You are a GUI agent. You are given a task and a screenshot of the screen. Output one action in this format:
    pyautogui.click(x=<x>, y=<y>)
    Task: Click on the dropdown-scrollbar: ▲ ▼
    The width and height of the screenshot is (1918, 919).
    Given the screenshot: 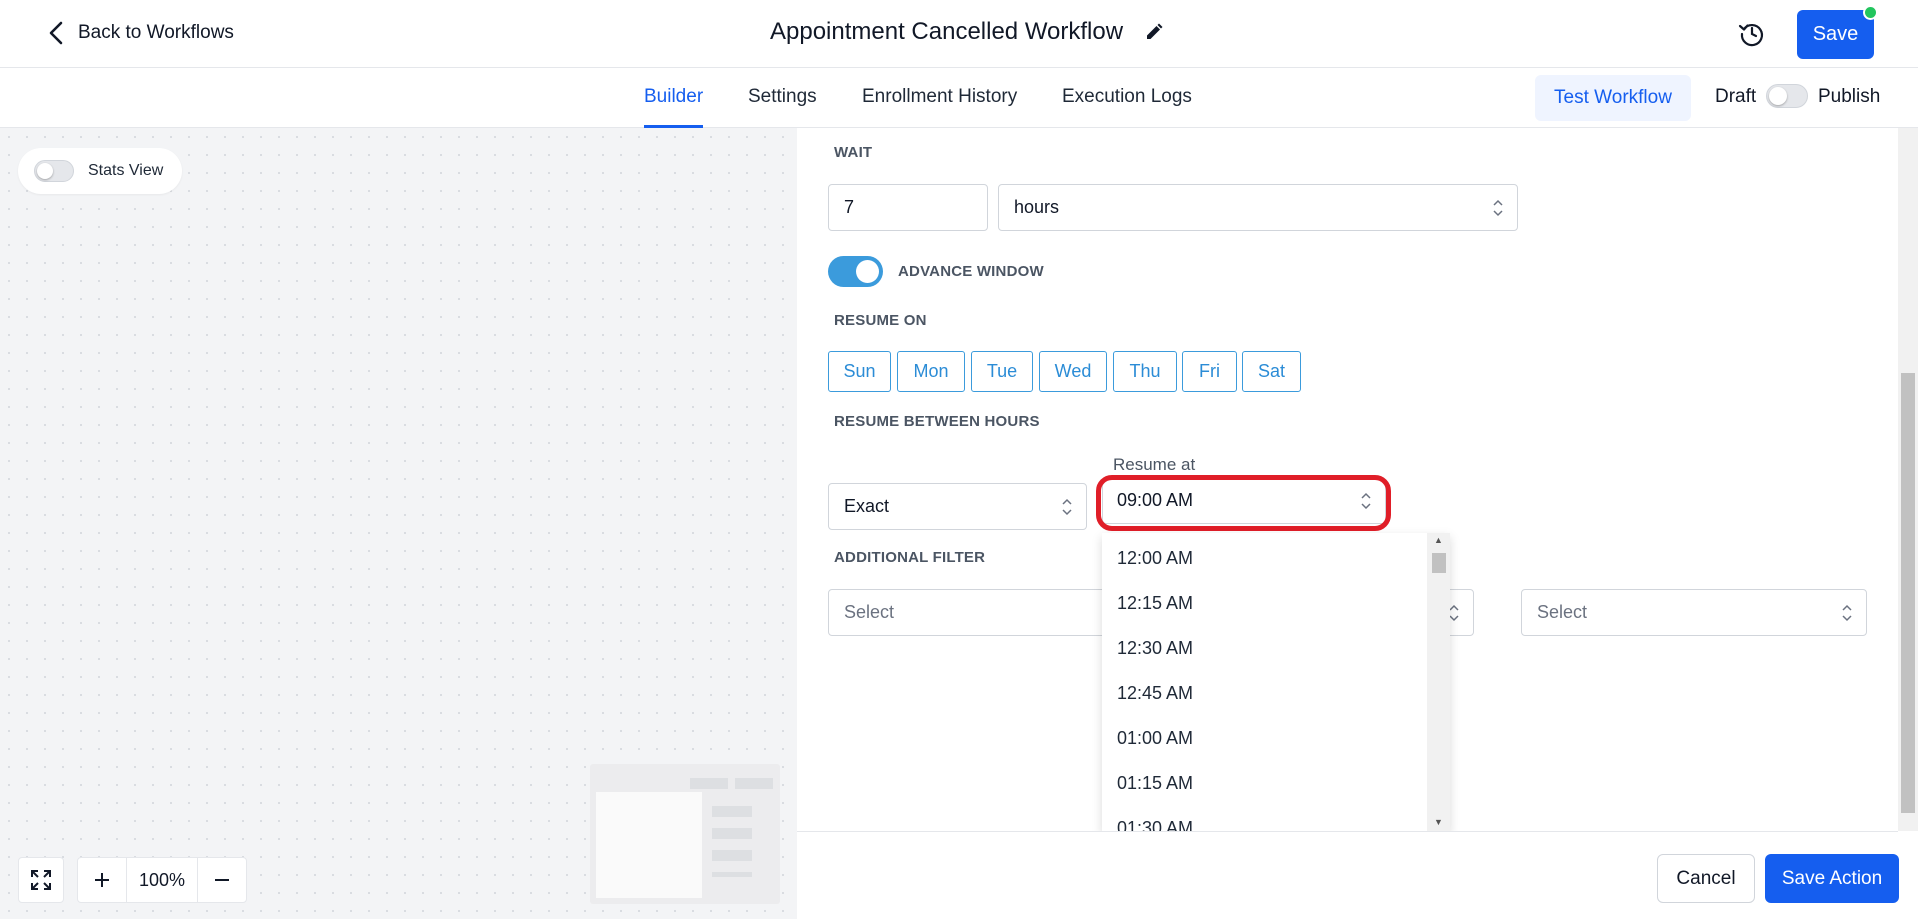 What is the action you would take?
    pyautogui.click(x=1438, y=682)
    